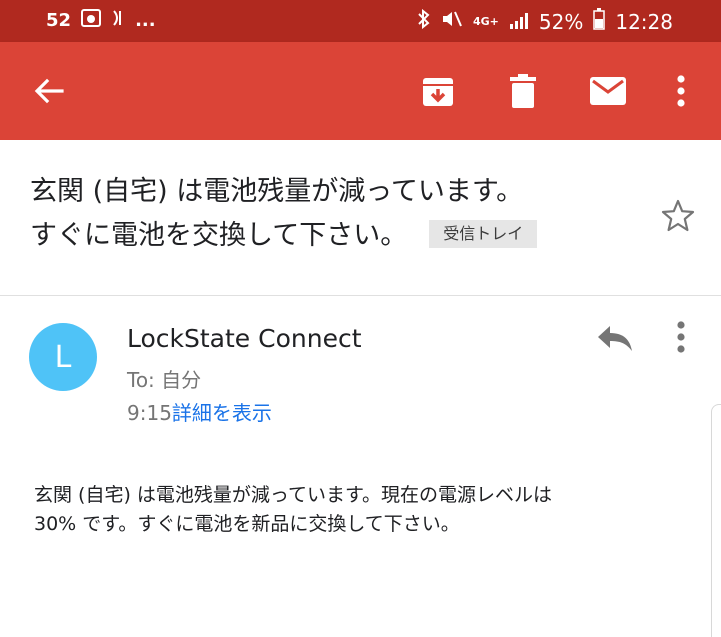 This screenshot has width=721, height=637. I want to click on signal-icon, so click(519, 22).